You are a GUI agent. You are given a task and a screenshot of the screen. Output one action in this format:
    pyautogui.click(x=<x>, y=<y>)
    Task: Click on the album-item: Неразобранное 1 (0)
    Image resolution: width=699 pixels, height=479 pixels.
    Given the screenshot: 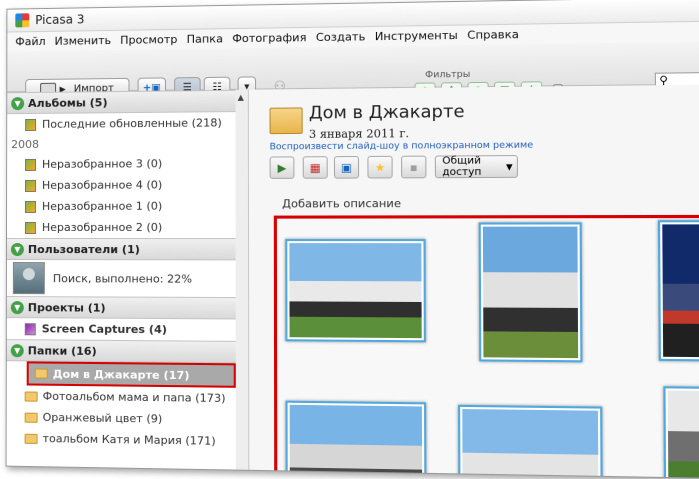 What is the action you would take?
    pyautogui.click(x=121, y=206)
    